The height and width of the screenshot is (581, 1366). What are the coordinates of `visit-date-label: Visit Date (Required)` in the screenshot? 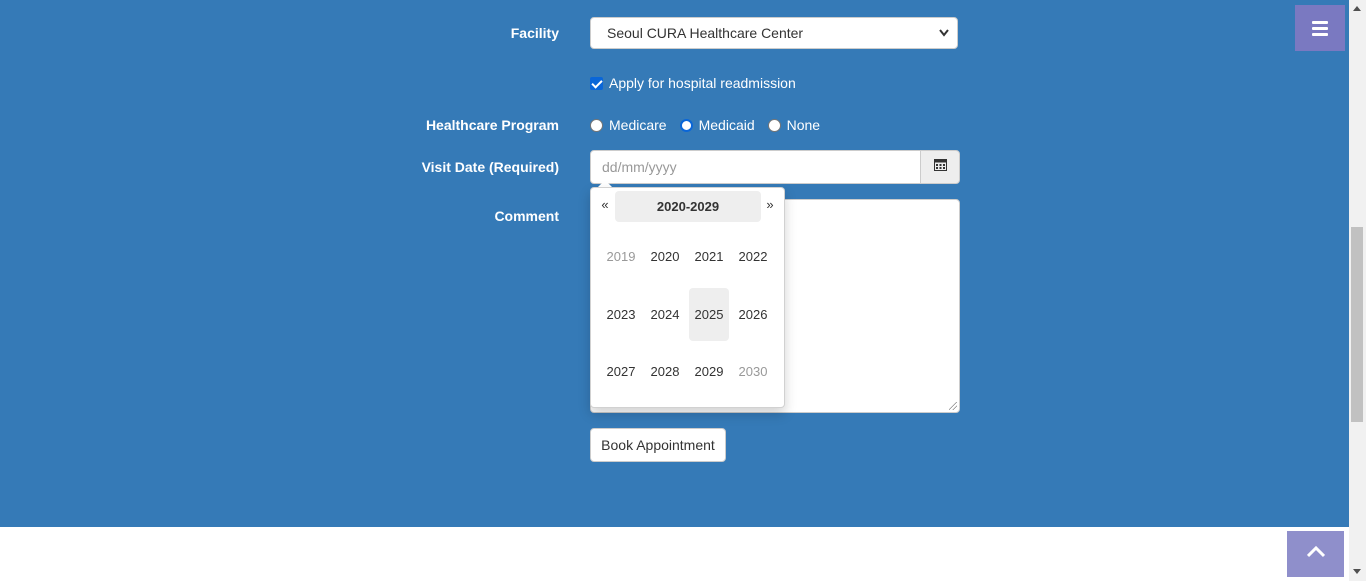 It's located at (490, 167).